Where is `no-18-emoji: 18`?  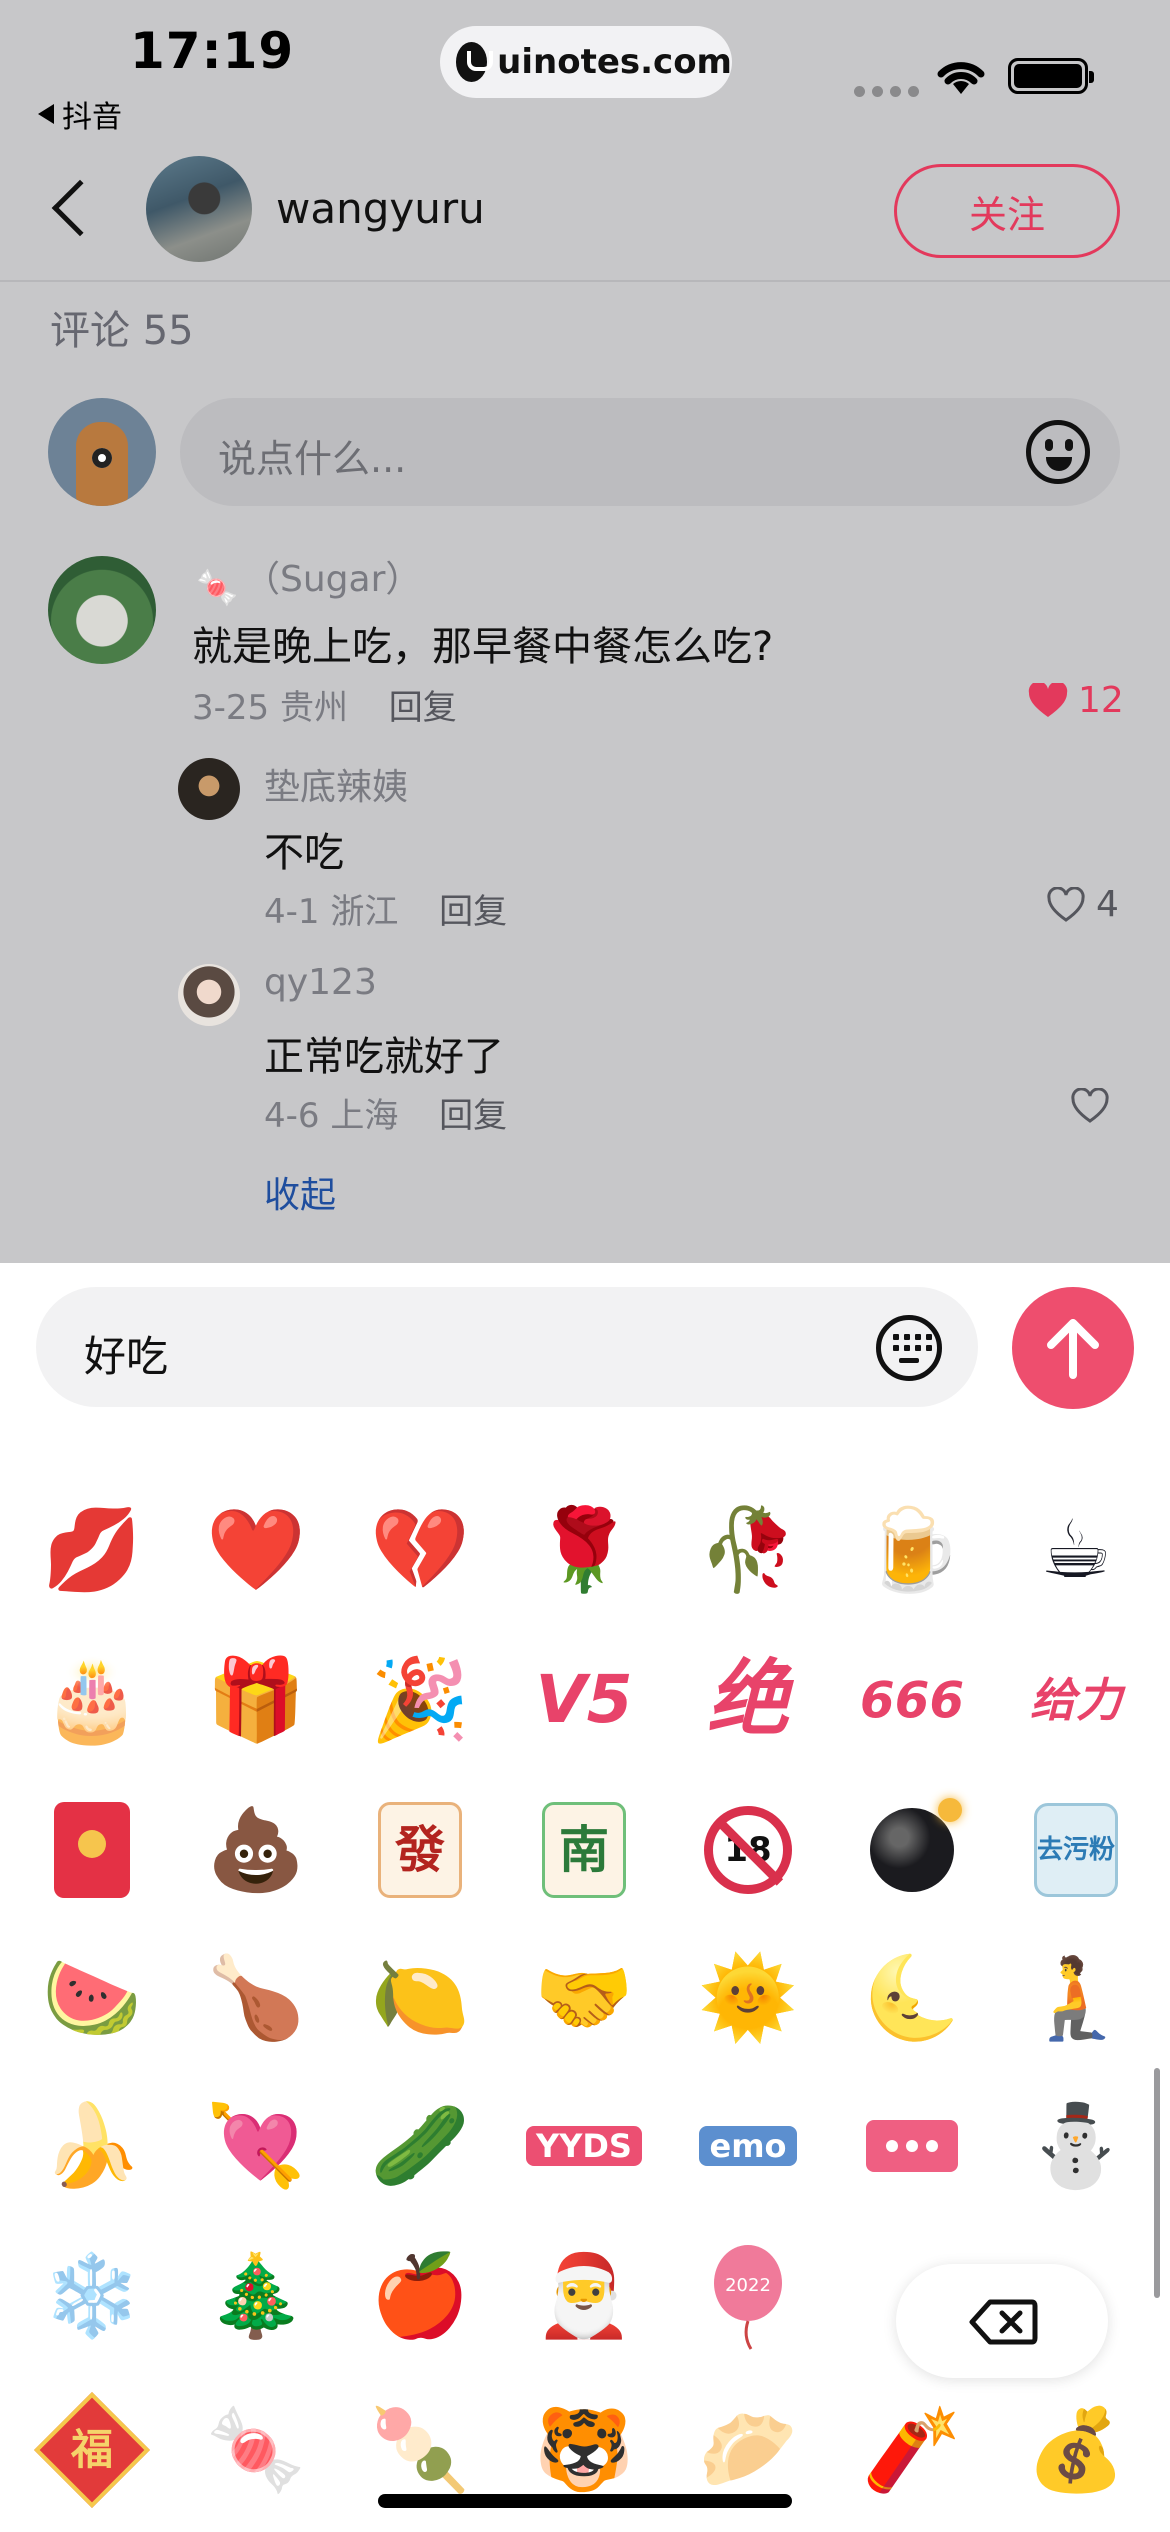 no-18-emoji: 18 is located at coordinates (748, 1850).